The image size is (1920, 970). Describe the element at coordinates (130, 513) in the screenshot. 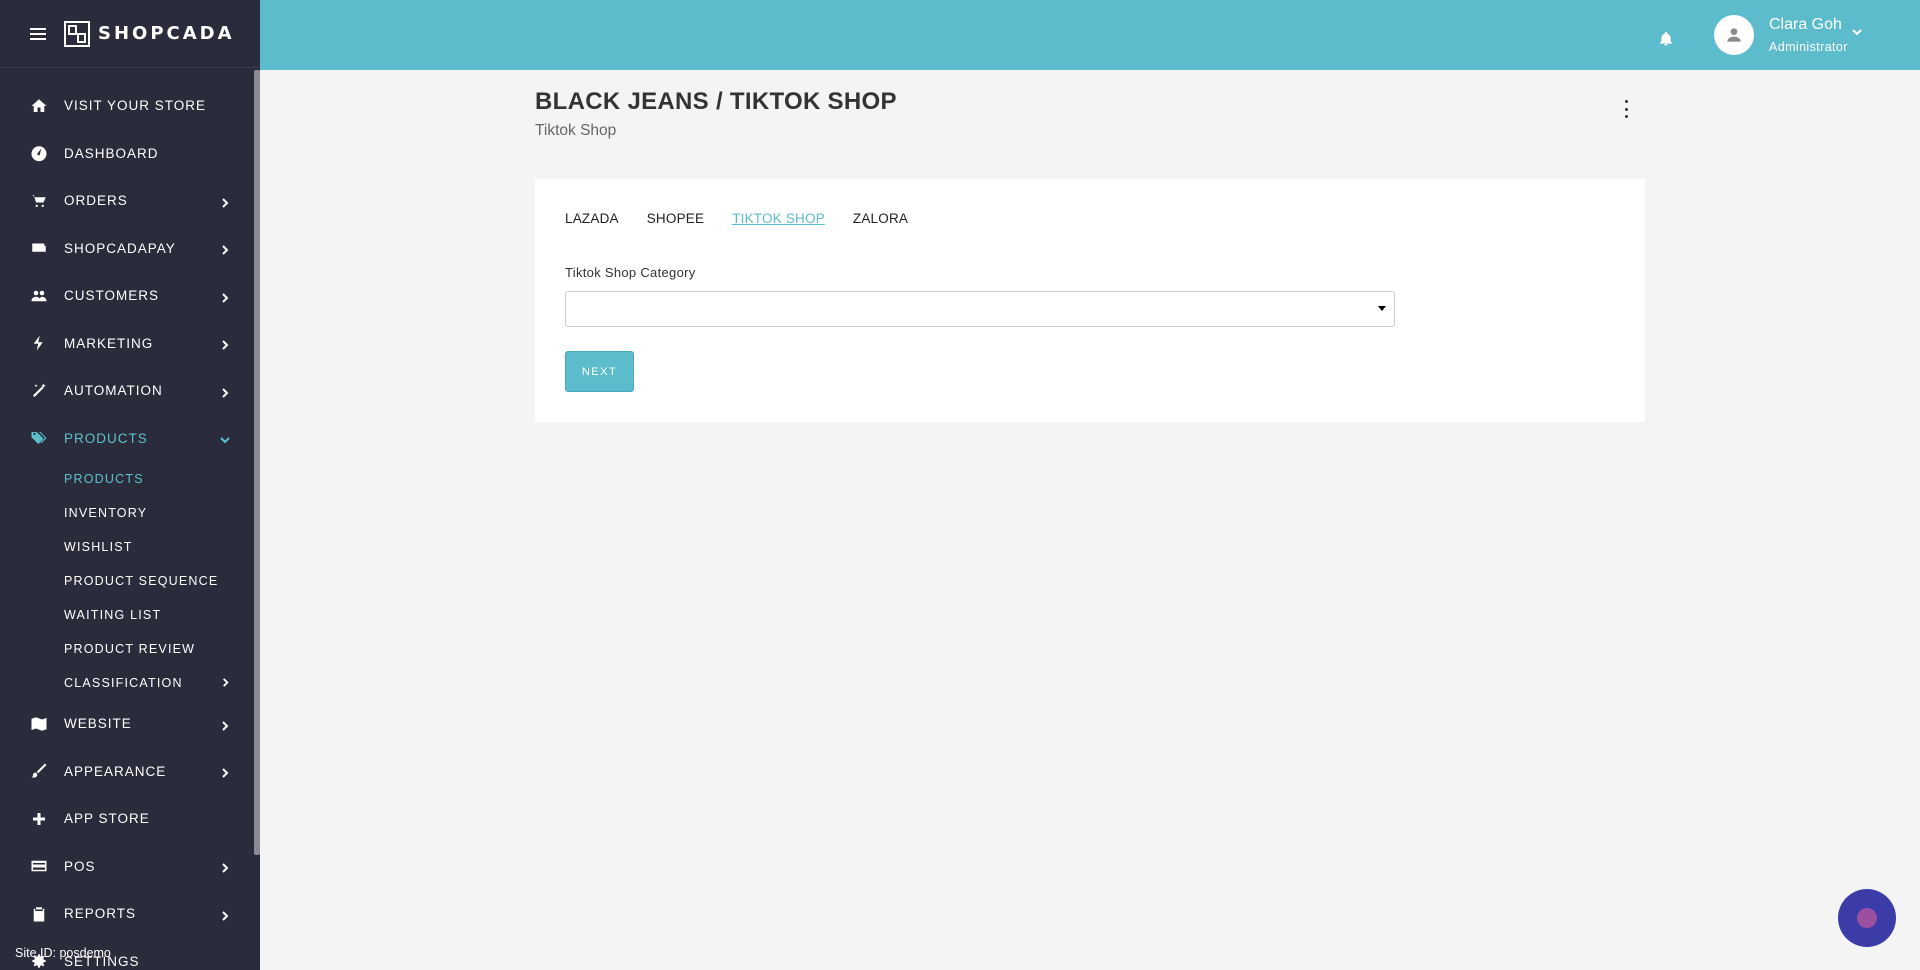

I see `sidebar-subitem-inventory: INVENTORY` at that location.